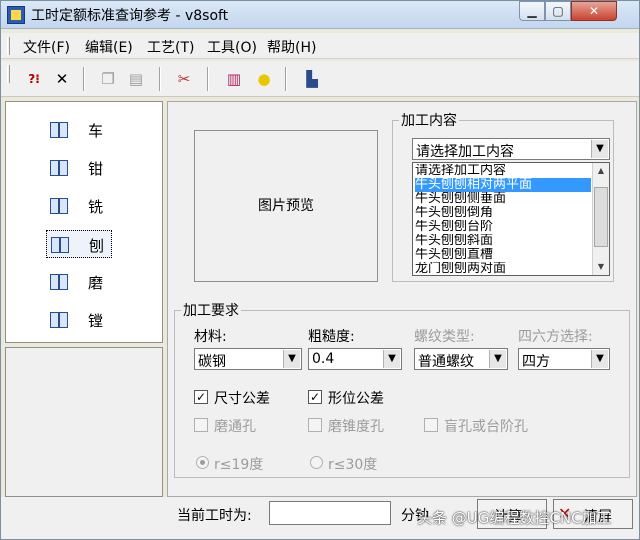 The width and height of the screenshot is (640, 540). What do you see at coordinates (96, 169) in the screenshot?
I see `nav-item-label: 钳` at bounding box center [96, 169].